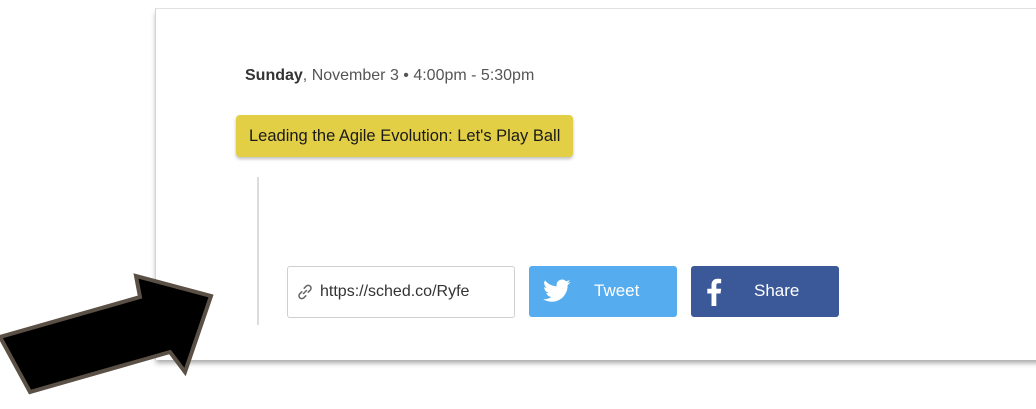 The height and width of the screenshot is (409, 1036). What do you see at coordinates (617, 290) in the screenshot?
I see `tweet-label: Tweet` at bounding box center [617, 290].